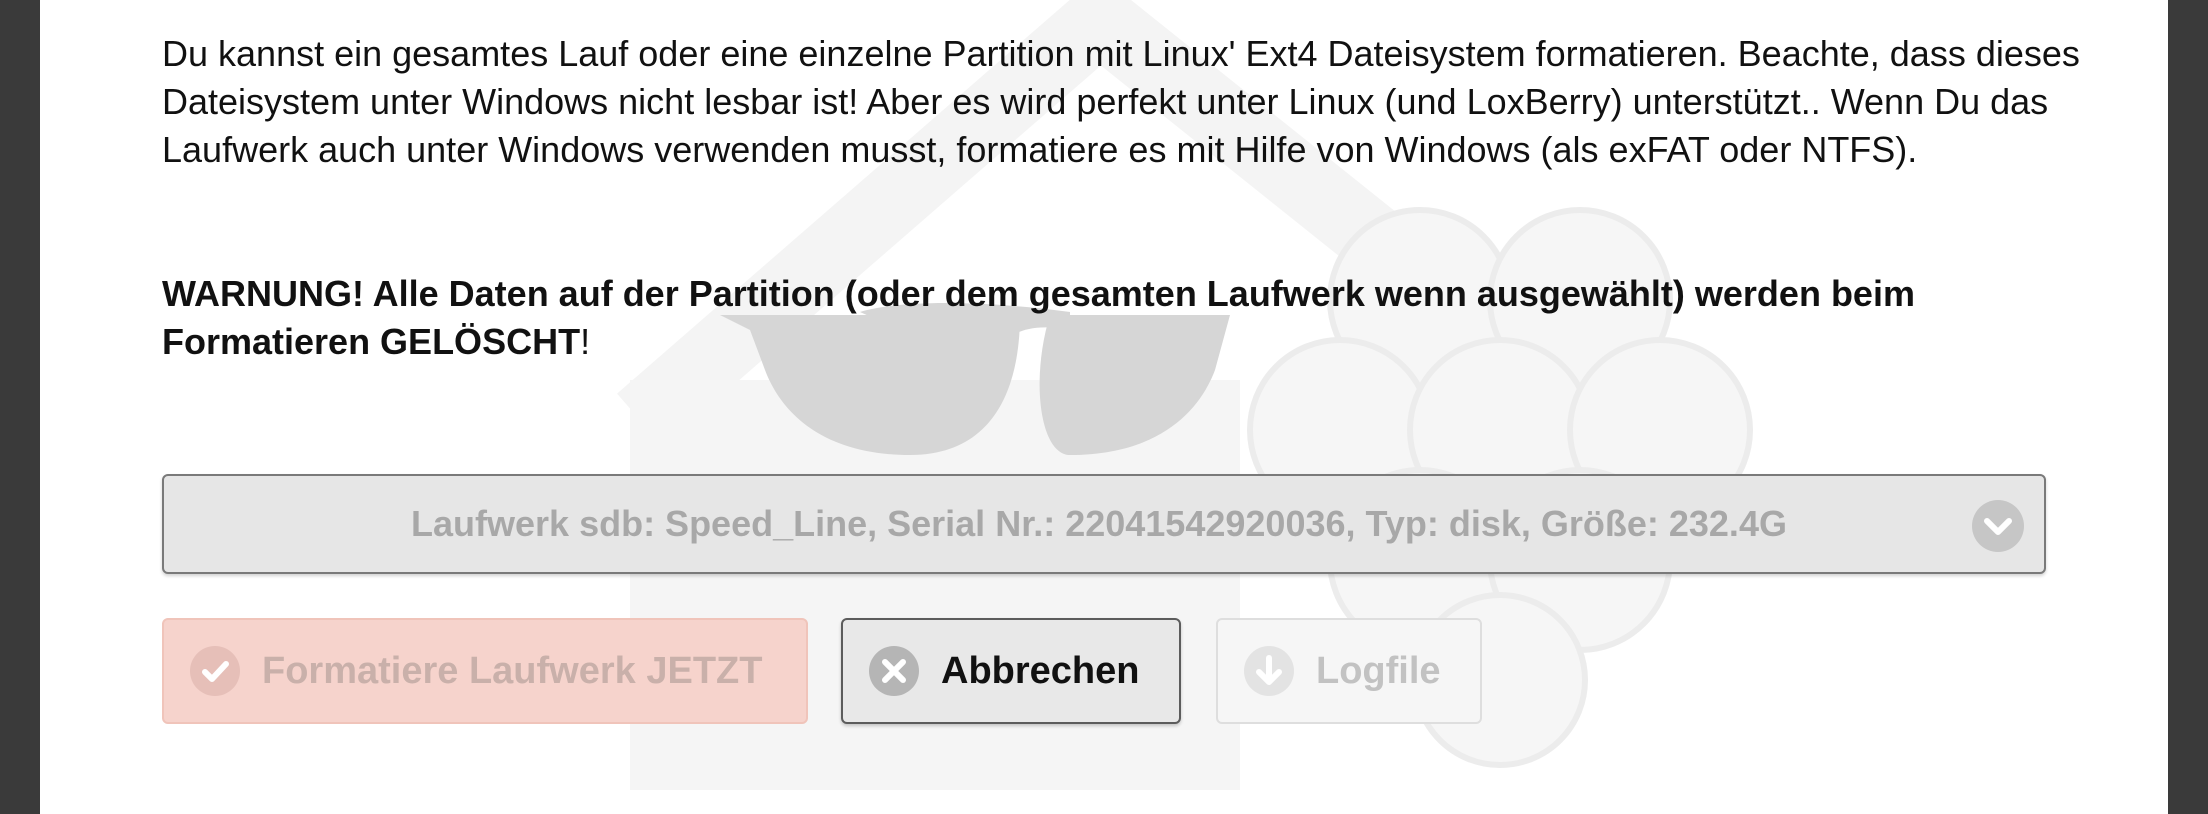  I want to click on logfile-button: Logfile, so click(1349, 671).